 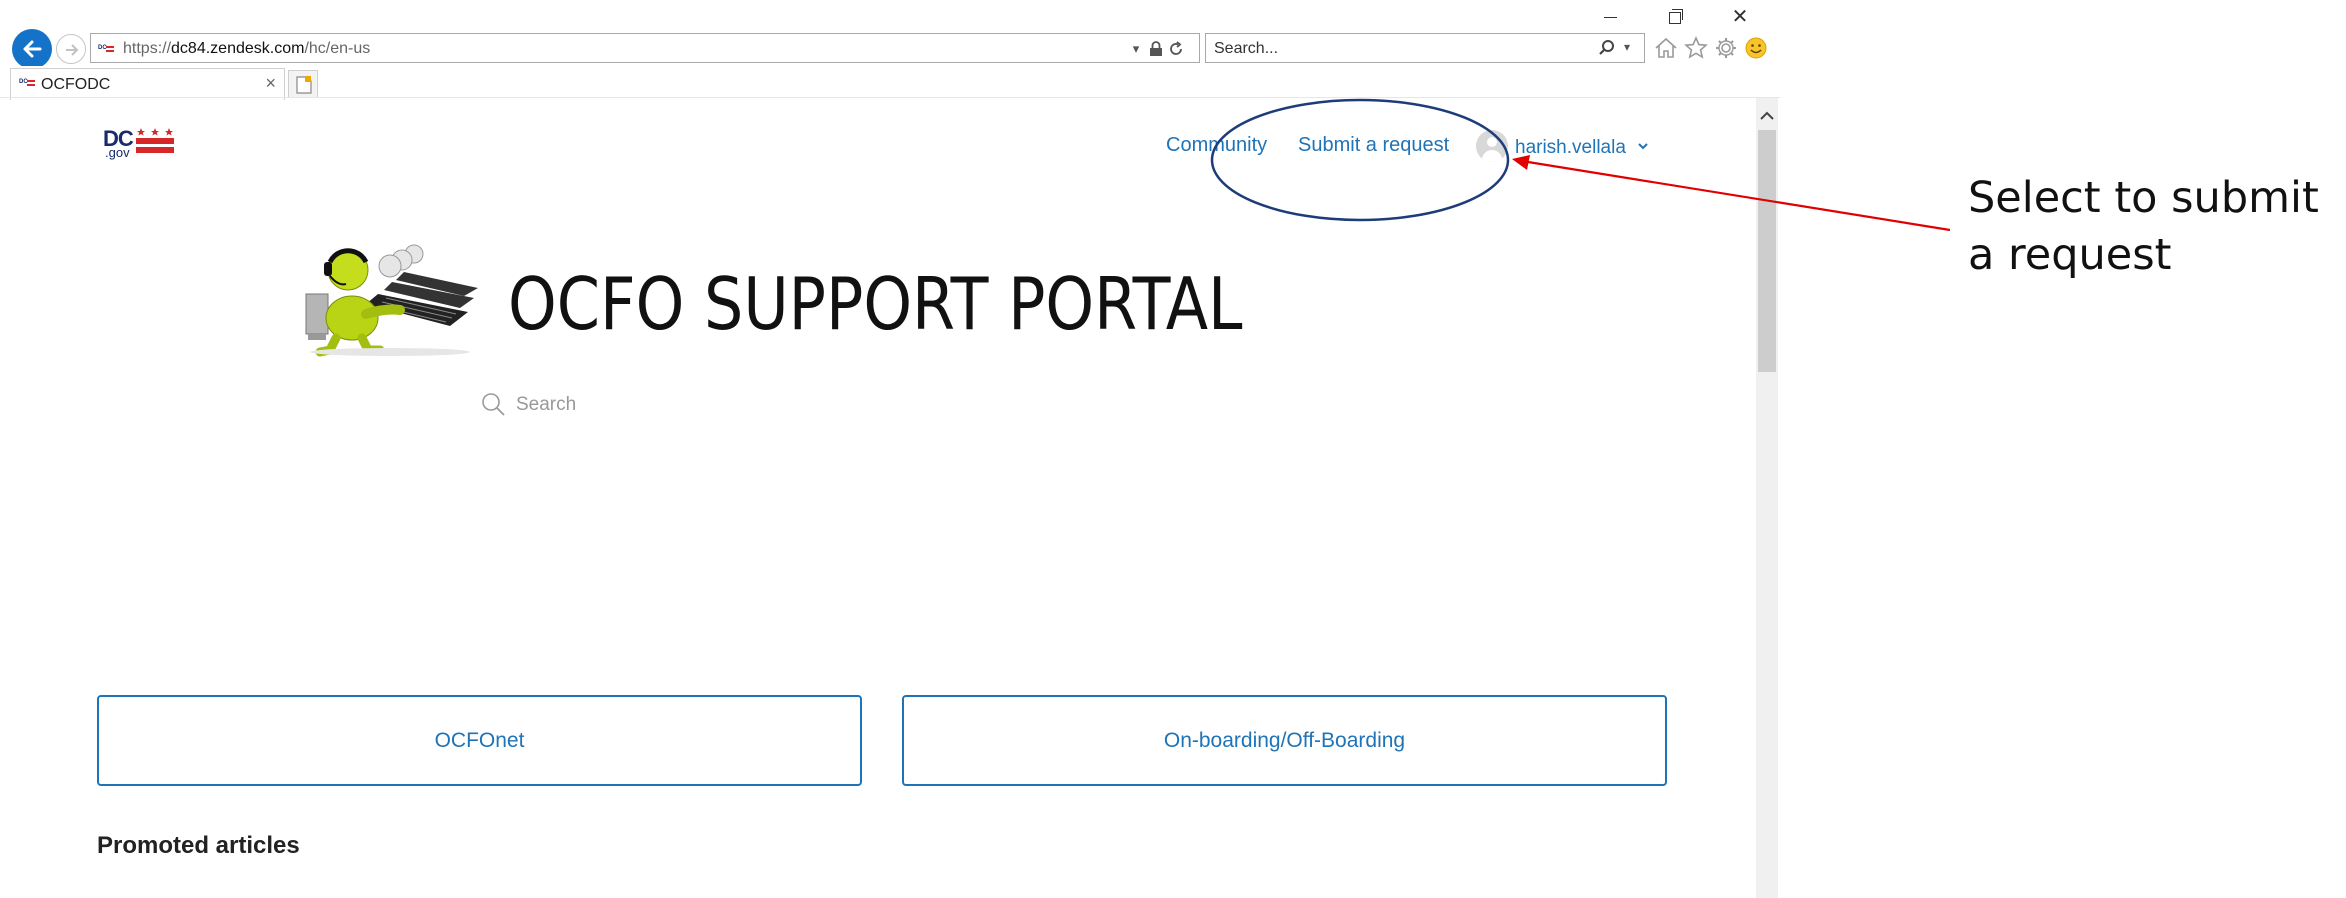 I want to click on window-controls: ✕, so click(x=1685, y=17).